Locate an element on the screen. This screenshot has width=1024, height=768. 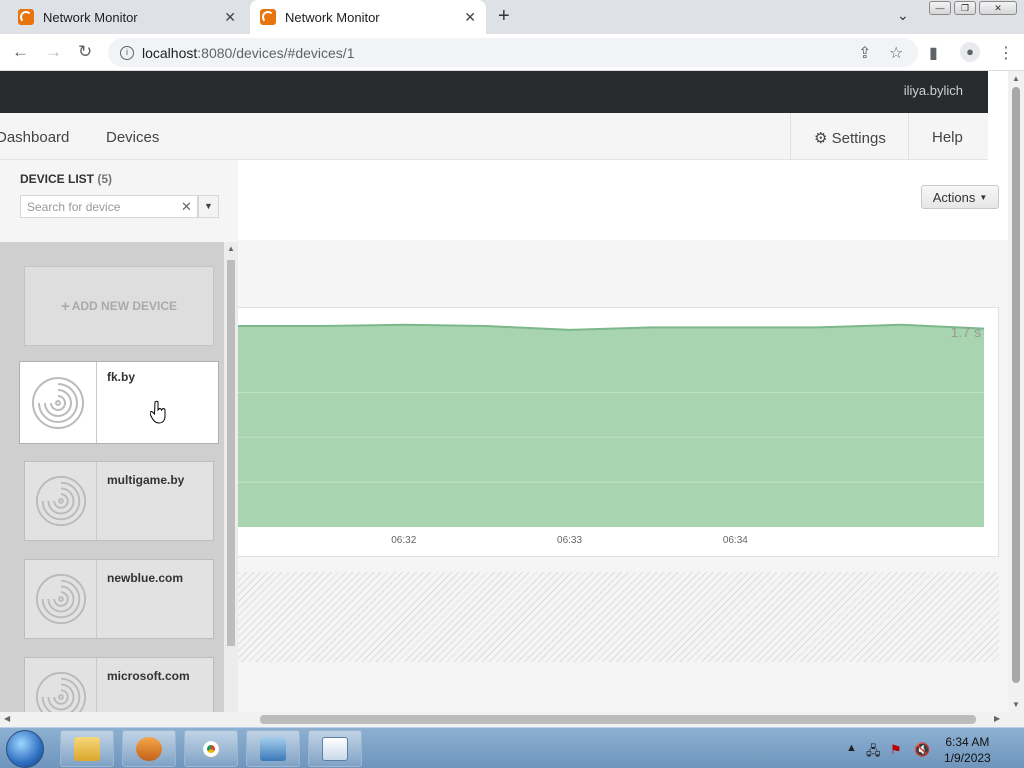
taskbar-clock: 6:34 AM 1/9/2023 is located at coordinates (967, 750).